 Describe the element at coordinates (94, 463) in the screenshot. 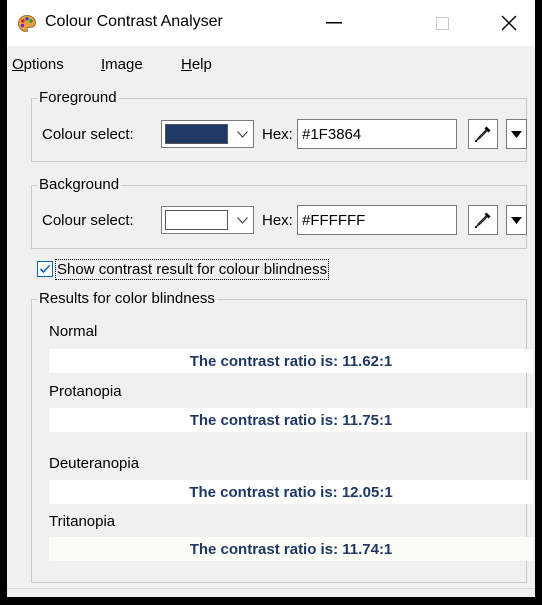

I see `result-label-deuteranopia: Deuteranopia` at that location.